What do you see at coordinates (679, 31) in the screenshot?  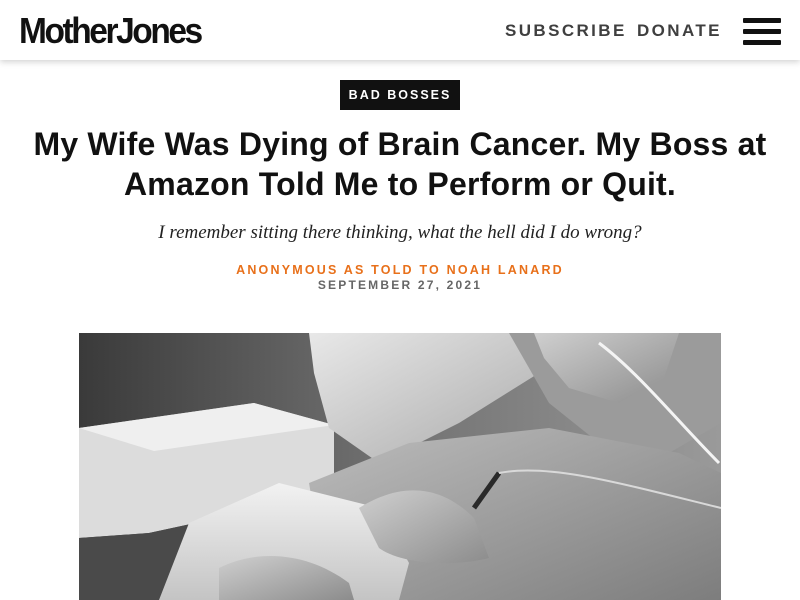 I see `donate-link: DONATE` at bounding box center [679, 31].